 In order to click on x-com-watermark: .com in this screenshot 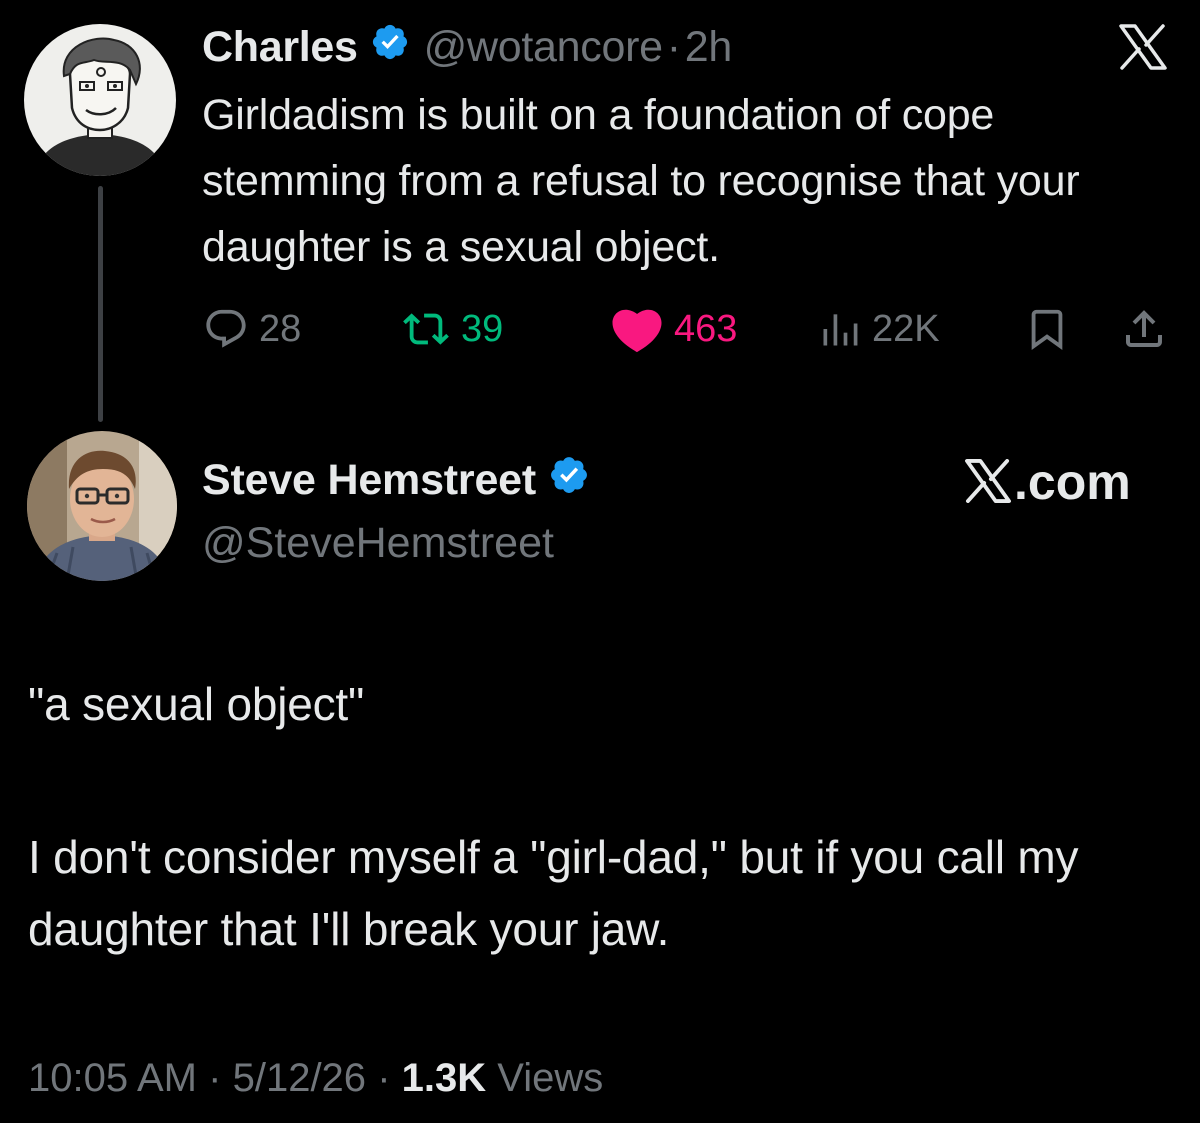, I will do `click(1047, 482)`.